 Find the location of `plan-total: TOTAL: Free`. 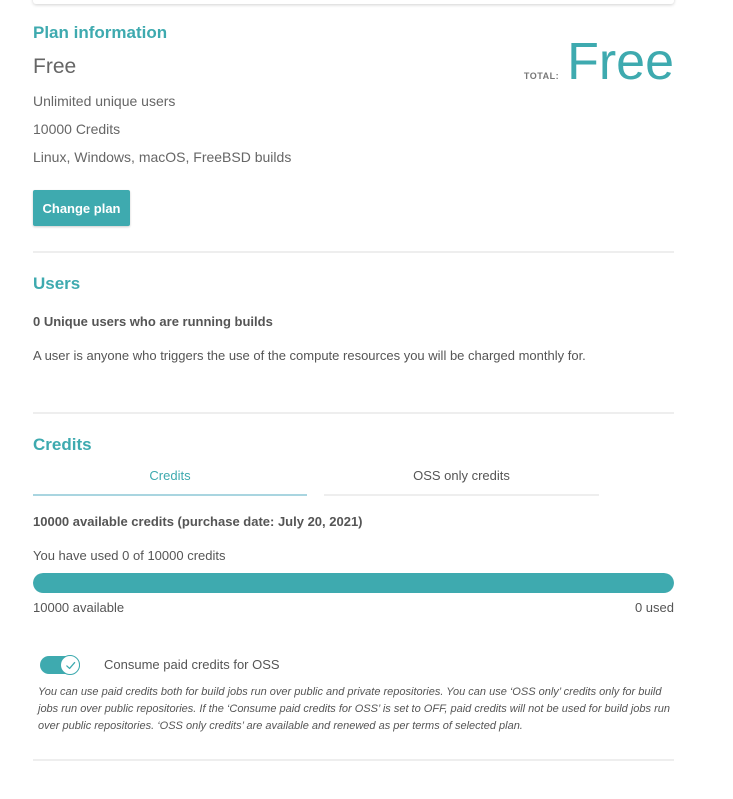

plan-total: TOTAL: Free is located at coordinates (599, 62).